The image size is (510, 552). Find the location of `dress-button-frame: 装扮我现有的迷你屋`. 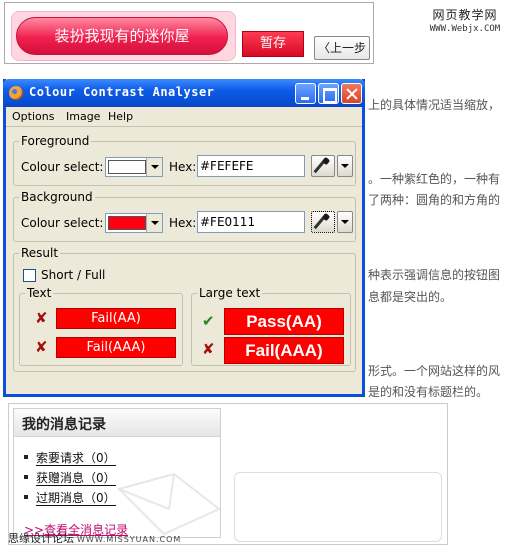

dress-button-frame: 装扮我现有的迷你屋 is located at coordinates (123, 36).